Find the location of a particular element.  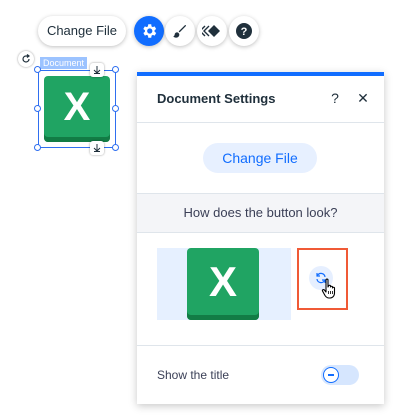

hand-cursor-icon is located at coordinates (328, 288).